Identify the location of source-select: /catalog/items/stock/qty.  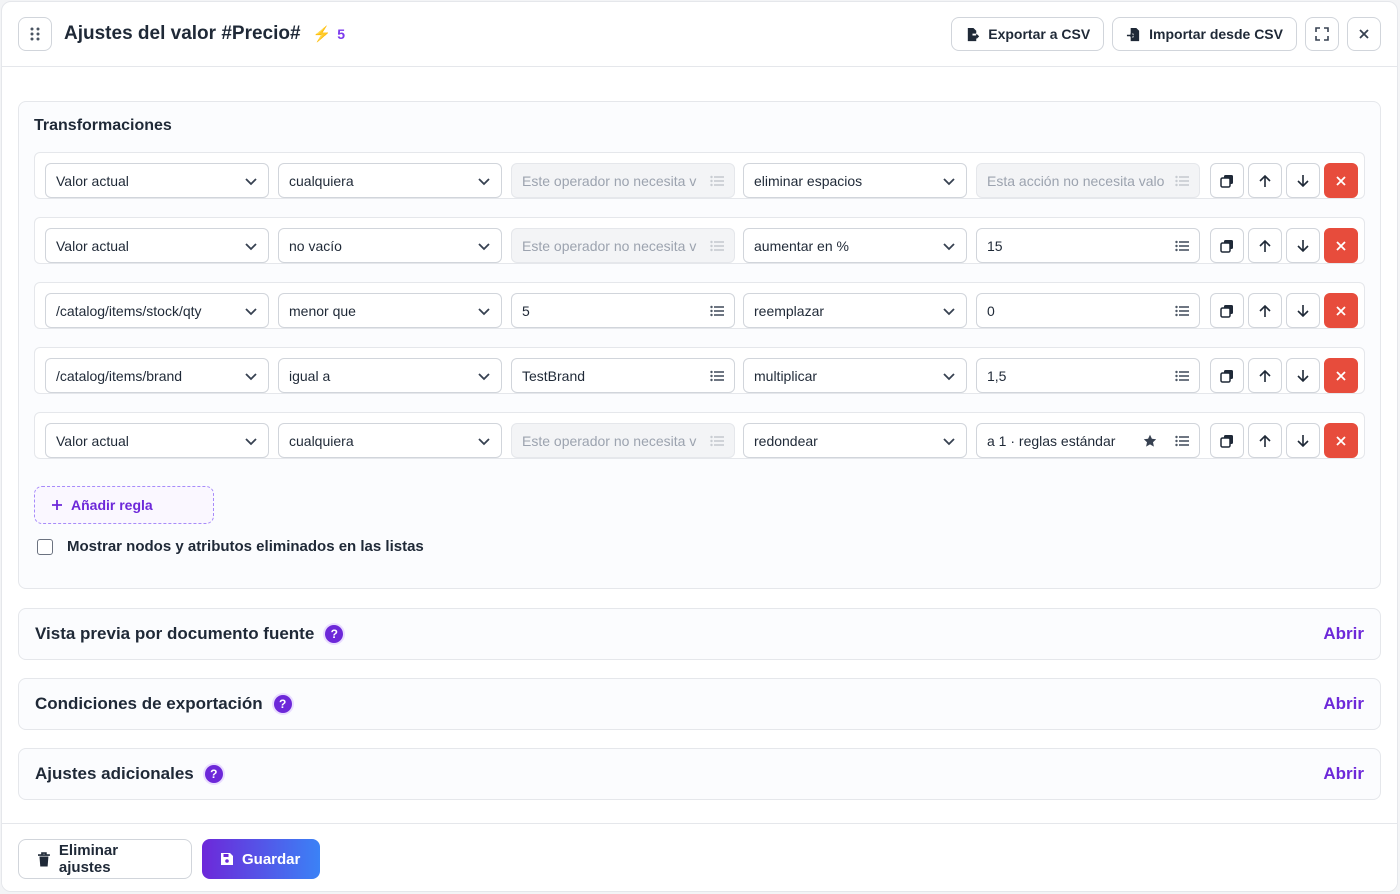
(157, 310).